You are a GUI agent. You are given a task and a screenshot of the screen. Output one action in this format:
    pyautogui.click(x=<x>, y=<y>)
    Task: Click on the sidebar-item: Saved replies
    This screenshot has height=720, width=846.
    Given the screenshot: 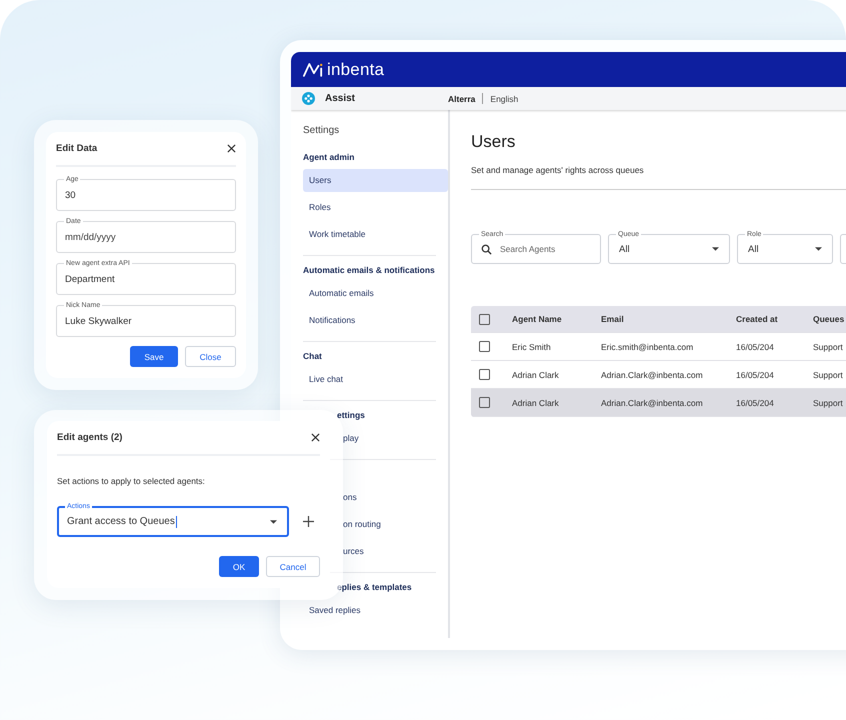 What is the action you would take?
    pyautogui.click(x=375, y=610)
    